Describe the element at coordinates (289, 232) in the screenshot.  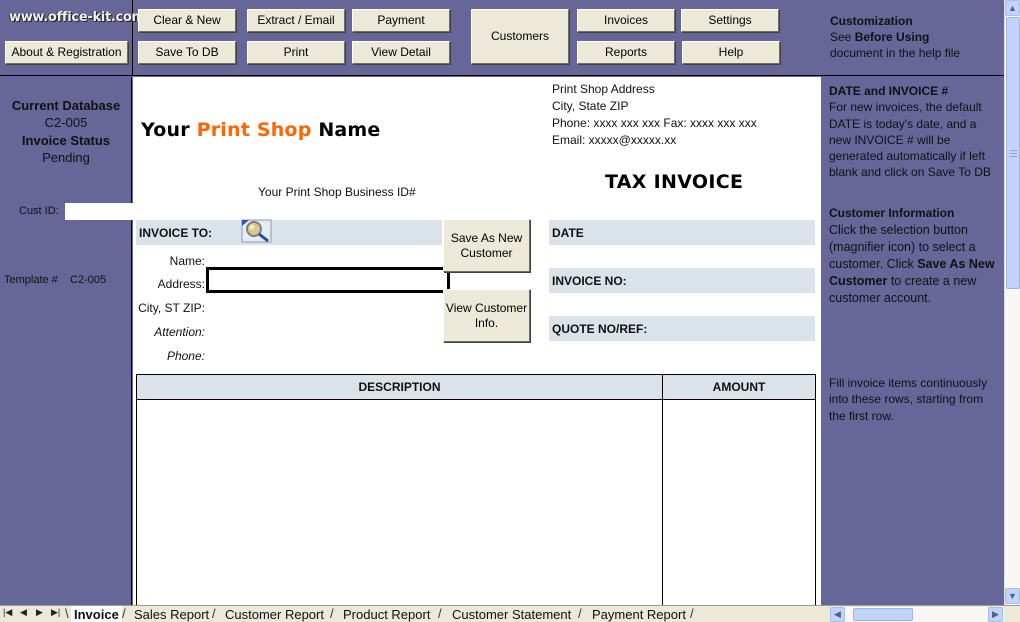
I see `invoice-to-header: INVOICE TO:` at that location.